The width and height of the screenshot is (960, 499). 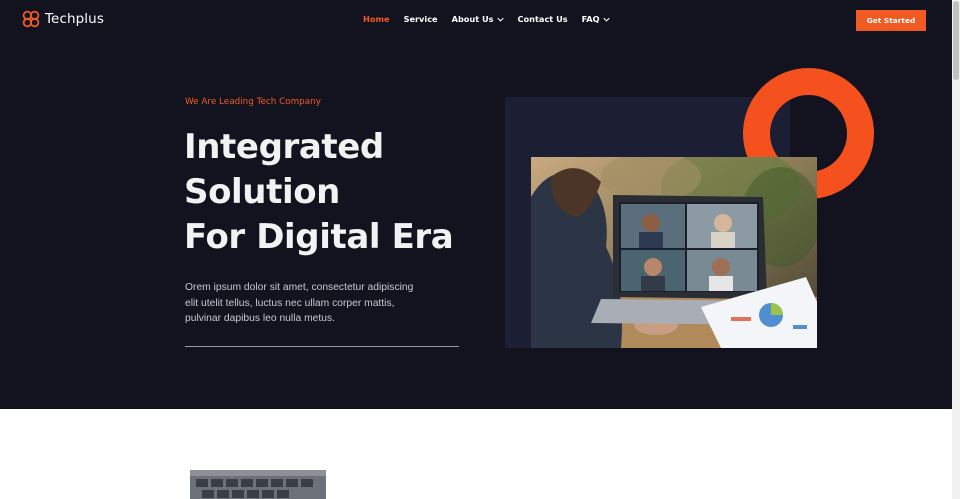 I want to click on hero-video-call-photo, so click(x=674, y=252).